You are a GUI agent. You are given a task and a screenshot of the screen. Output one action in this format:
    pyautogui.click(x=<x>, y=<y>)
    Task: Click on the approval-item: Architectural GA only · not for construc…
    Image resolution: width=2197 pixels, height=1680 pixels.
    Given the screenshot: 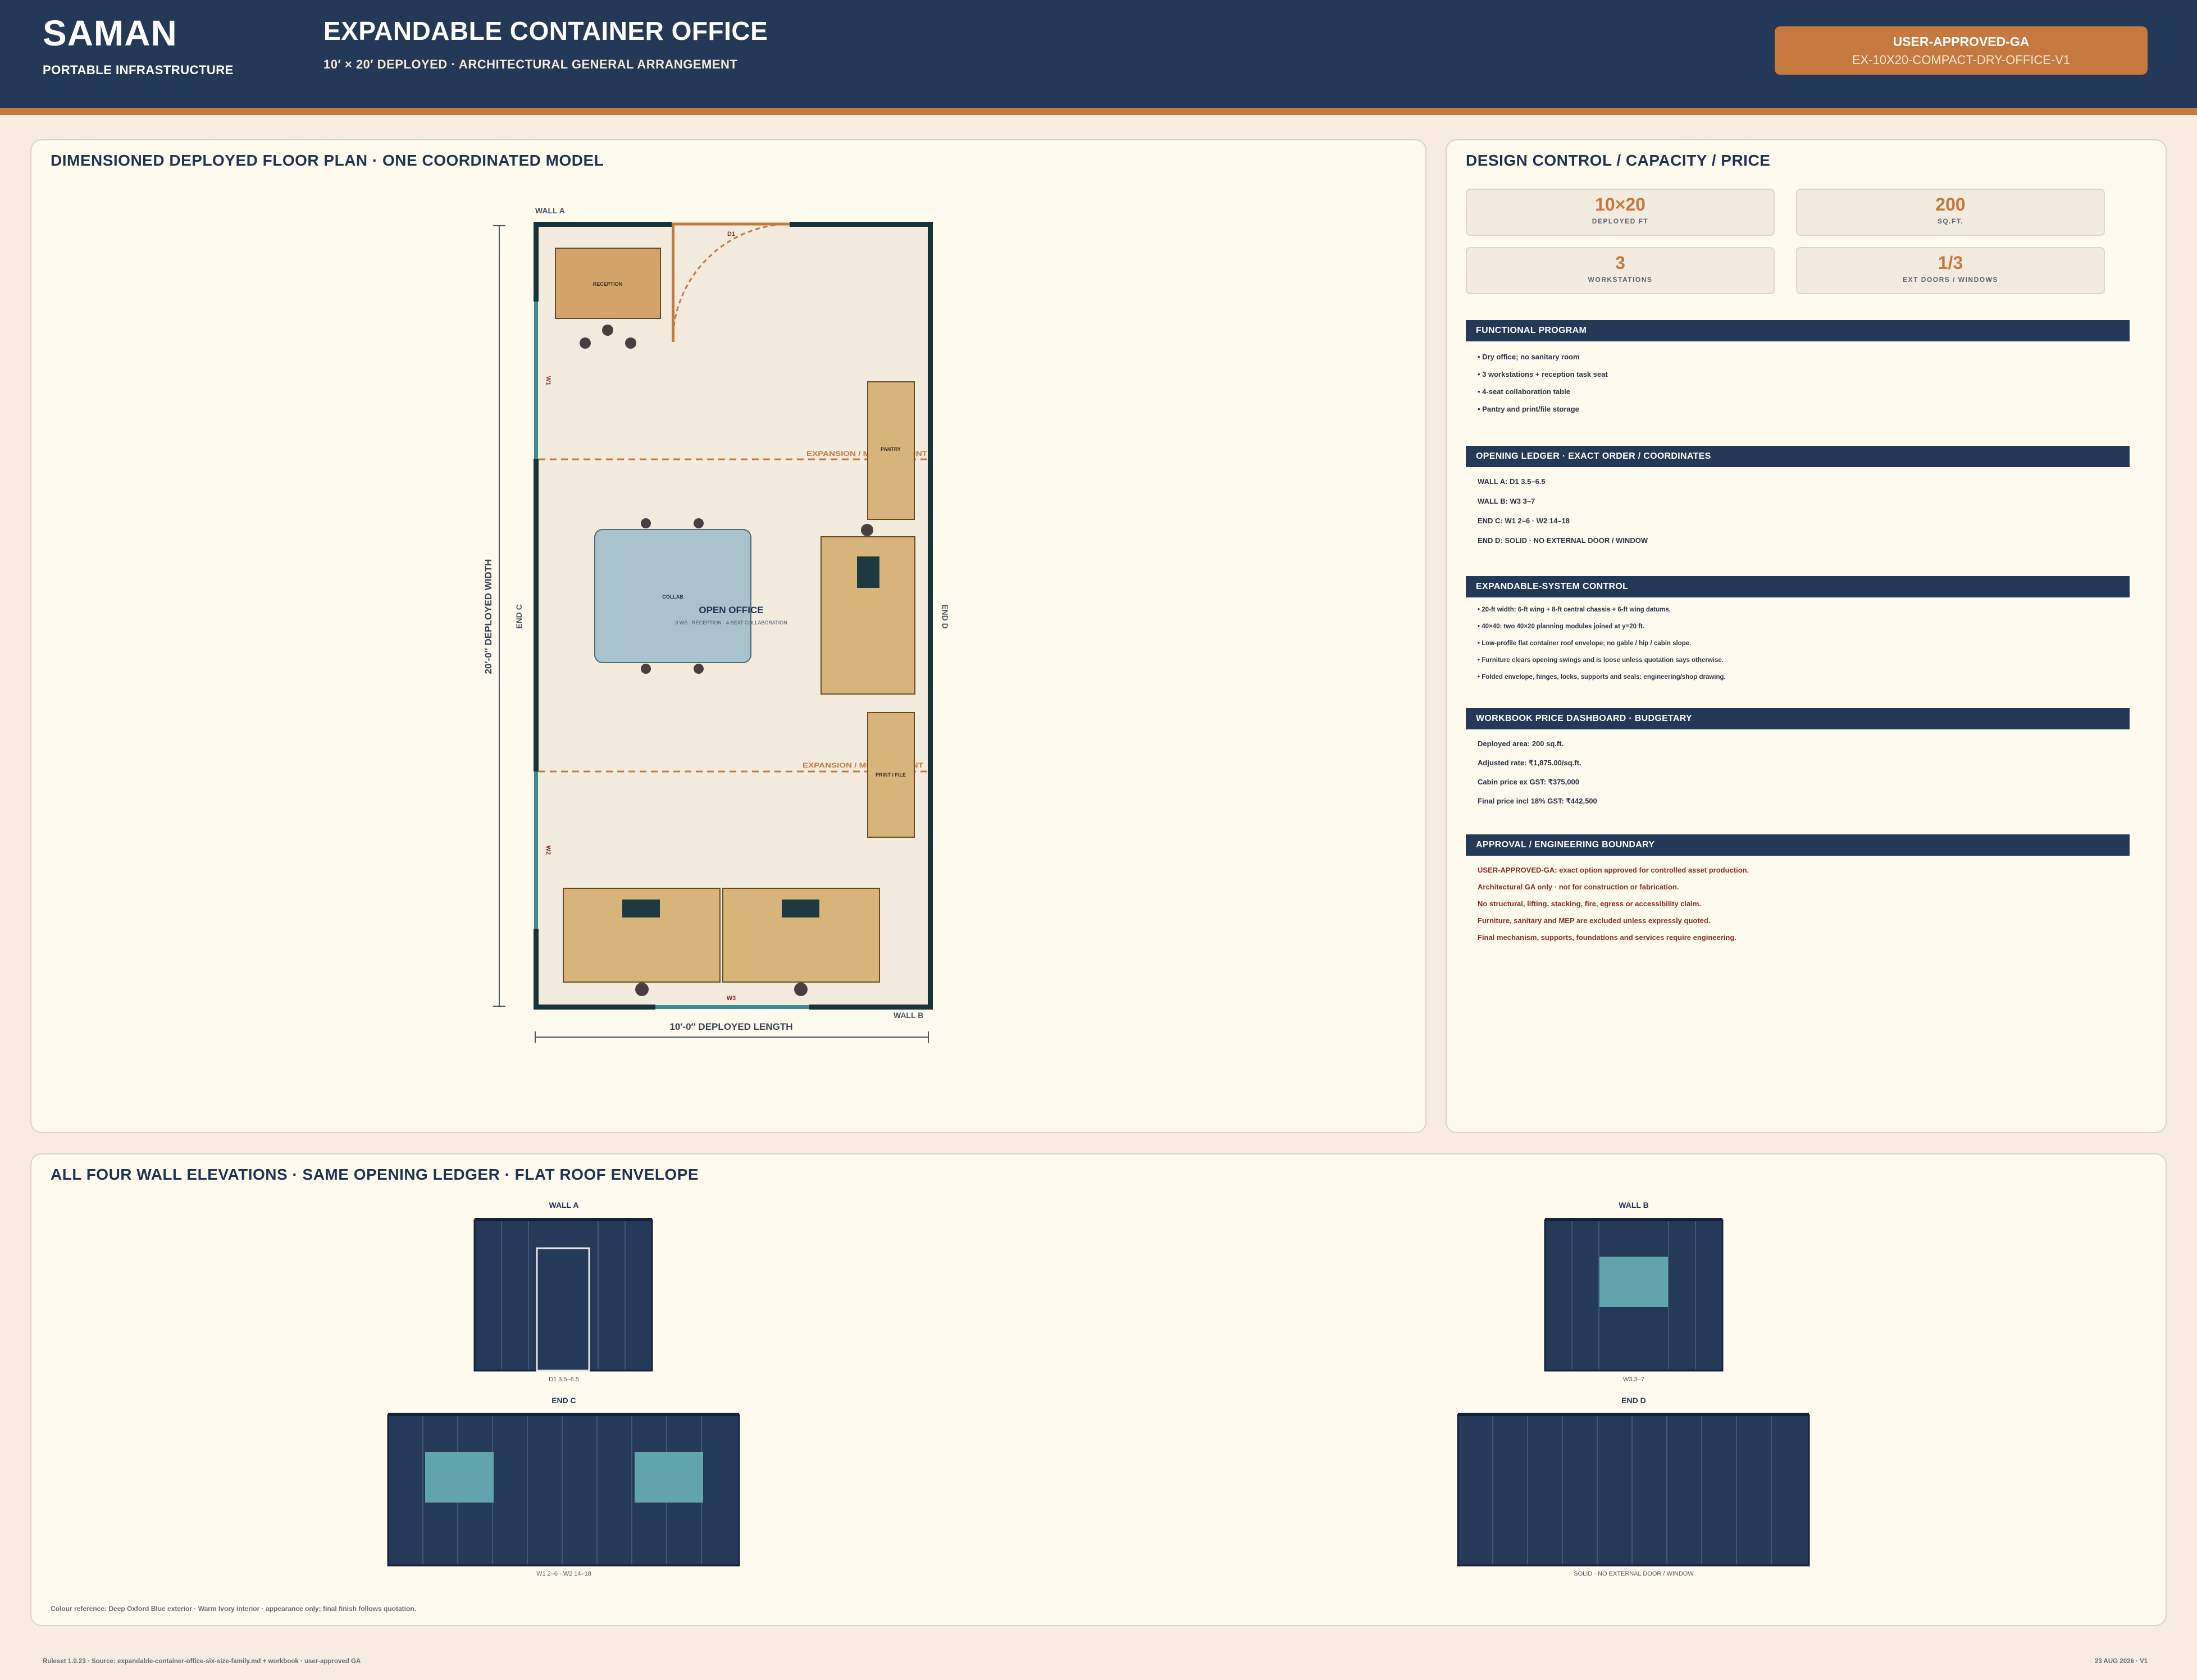 What is the action you would take?
    pyautogui.click(x=1578, y=887)
    